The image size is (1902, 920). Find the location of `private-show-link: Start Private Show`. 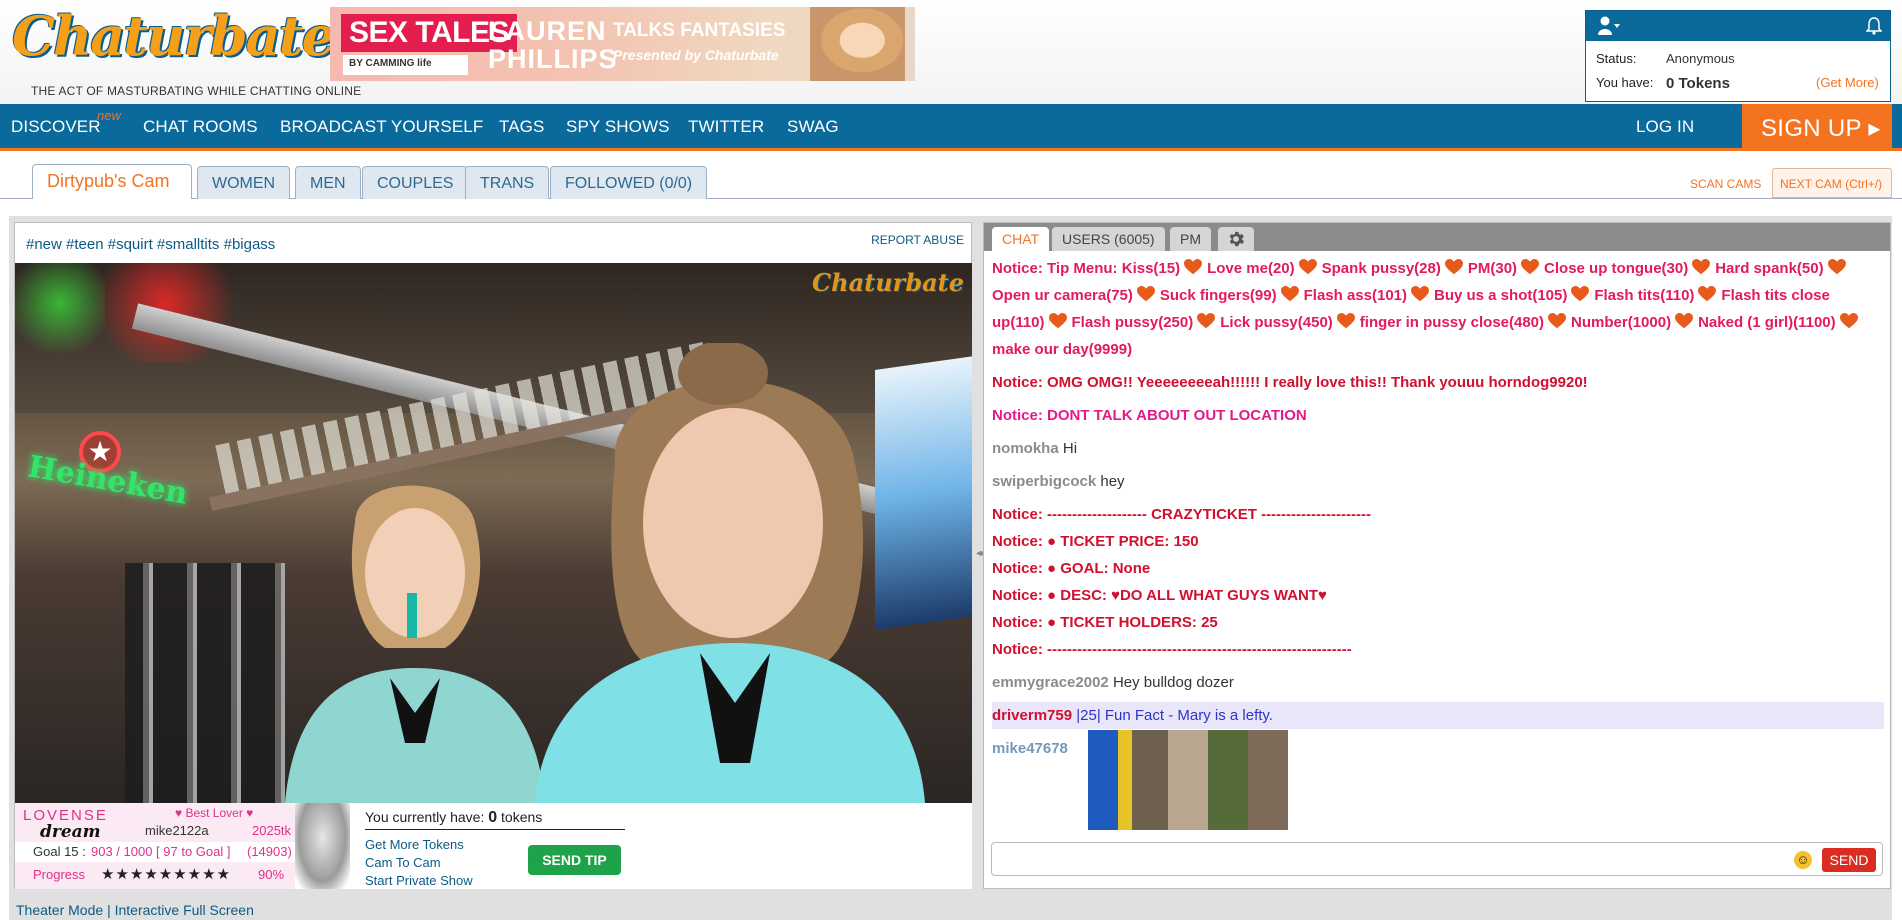

private-show-link: Start Private Show is located at coordinates (419, 880).